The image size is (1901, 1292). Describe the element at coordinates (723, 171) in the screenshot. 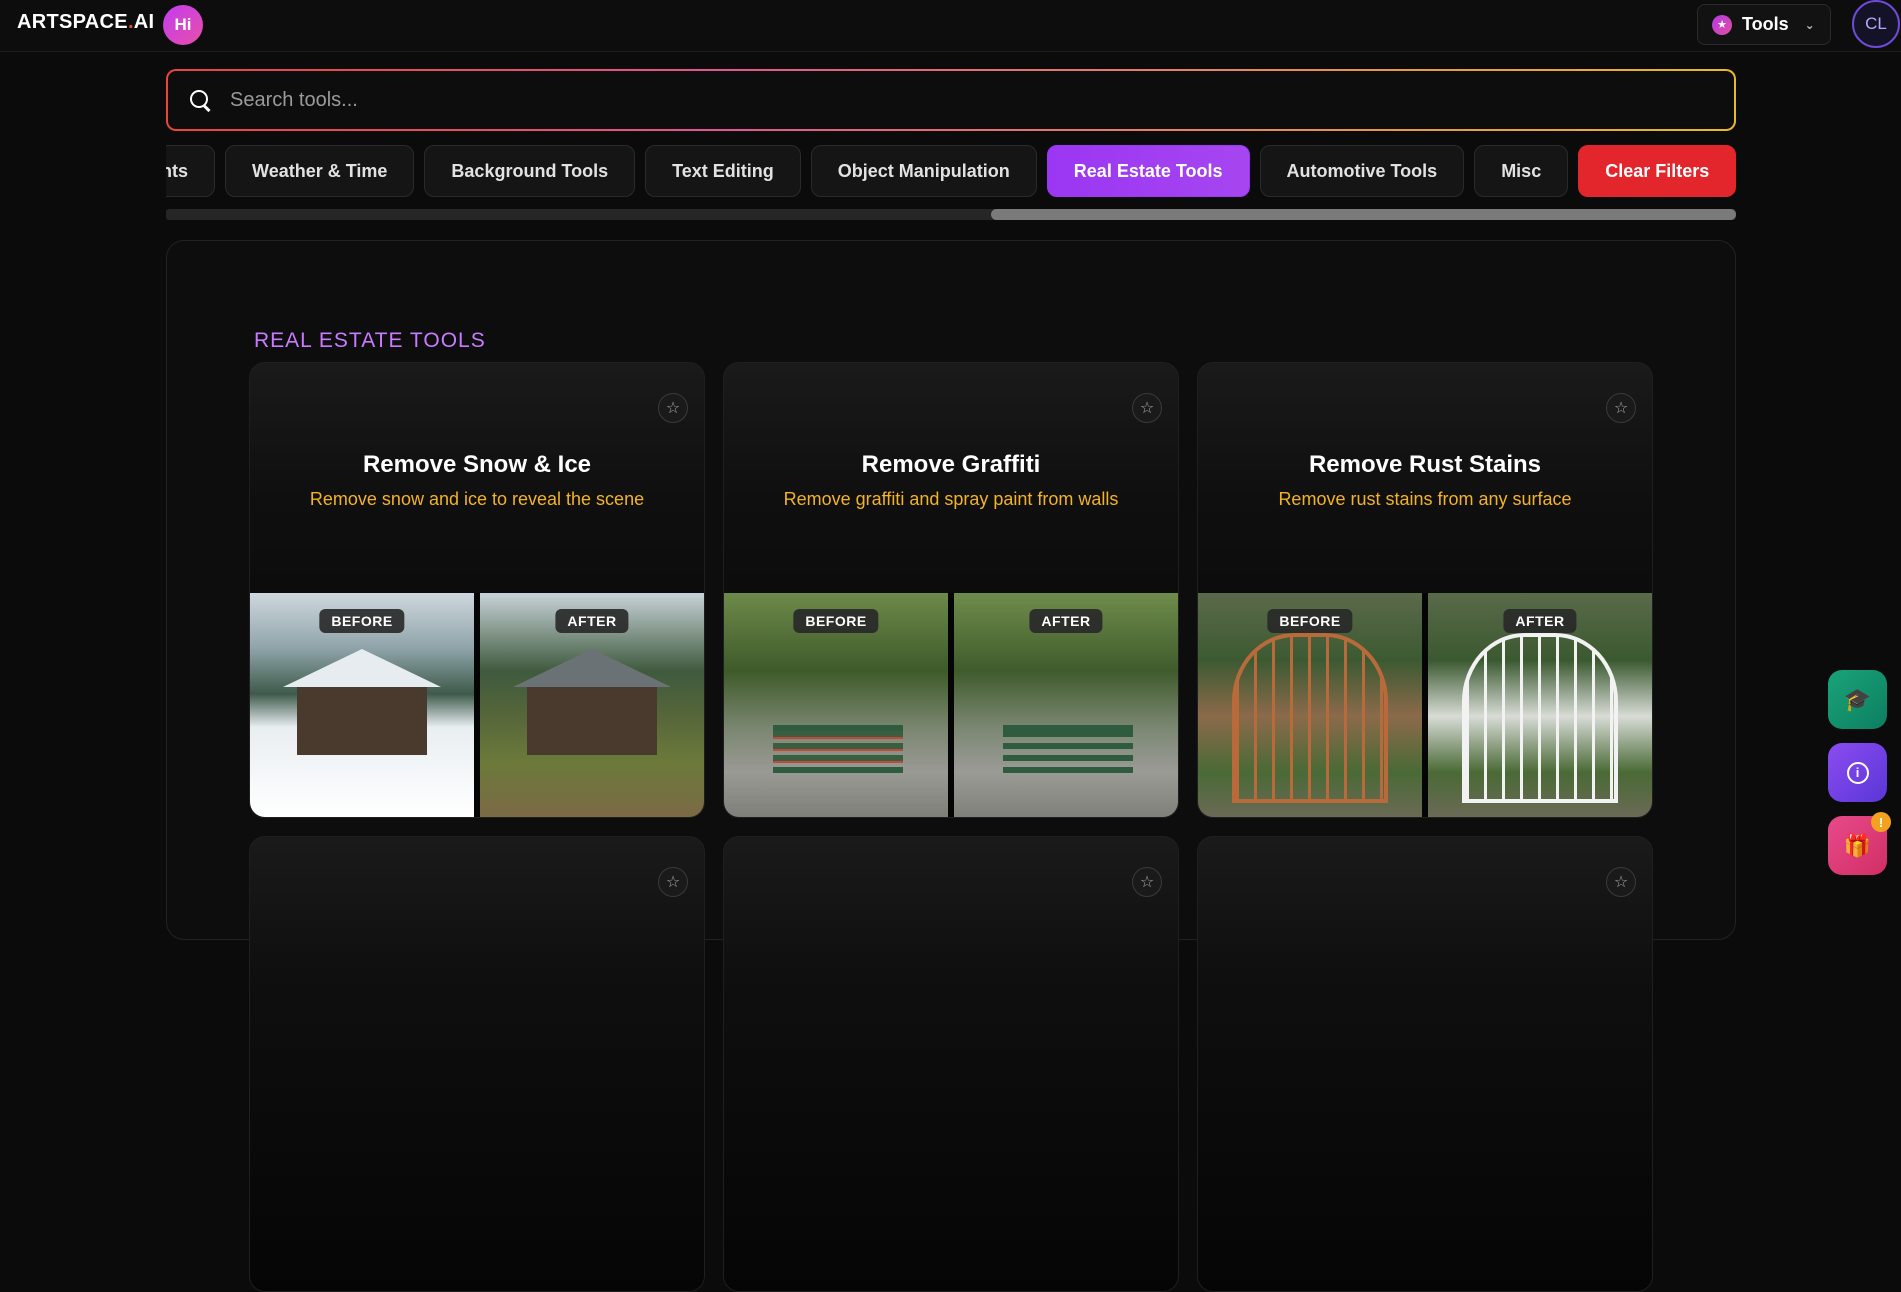

I see `filter-chip-text-editing: Text Editing` at that location.